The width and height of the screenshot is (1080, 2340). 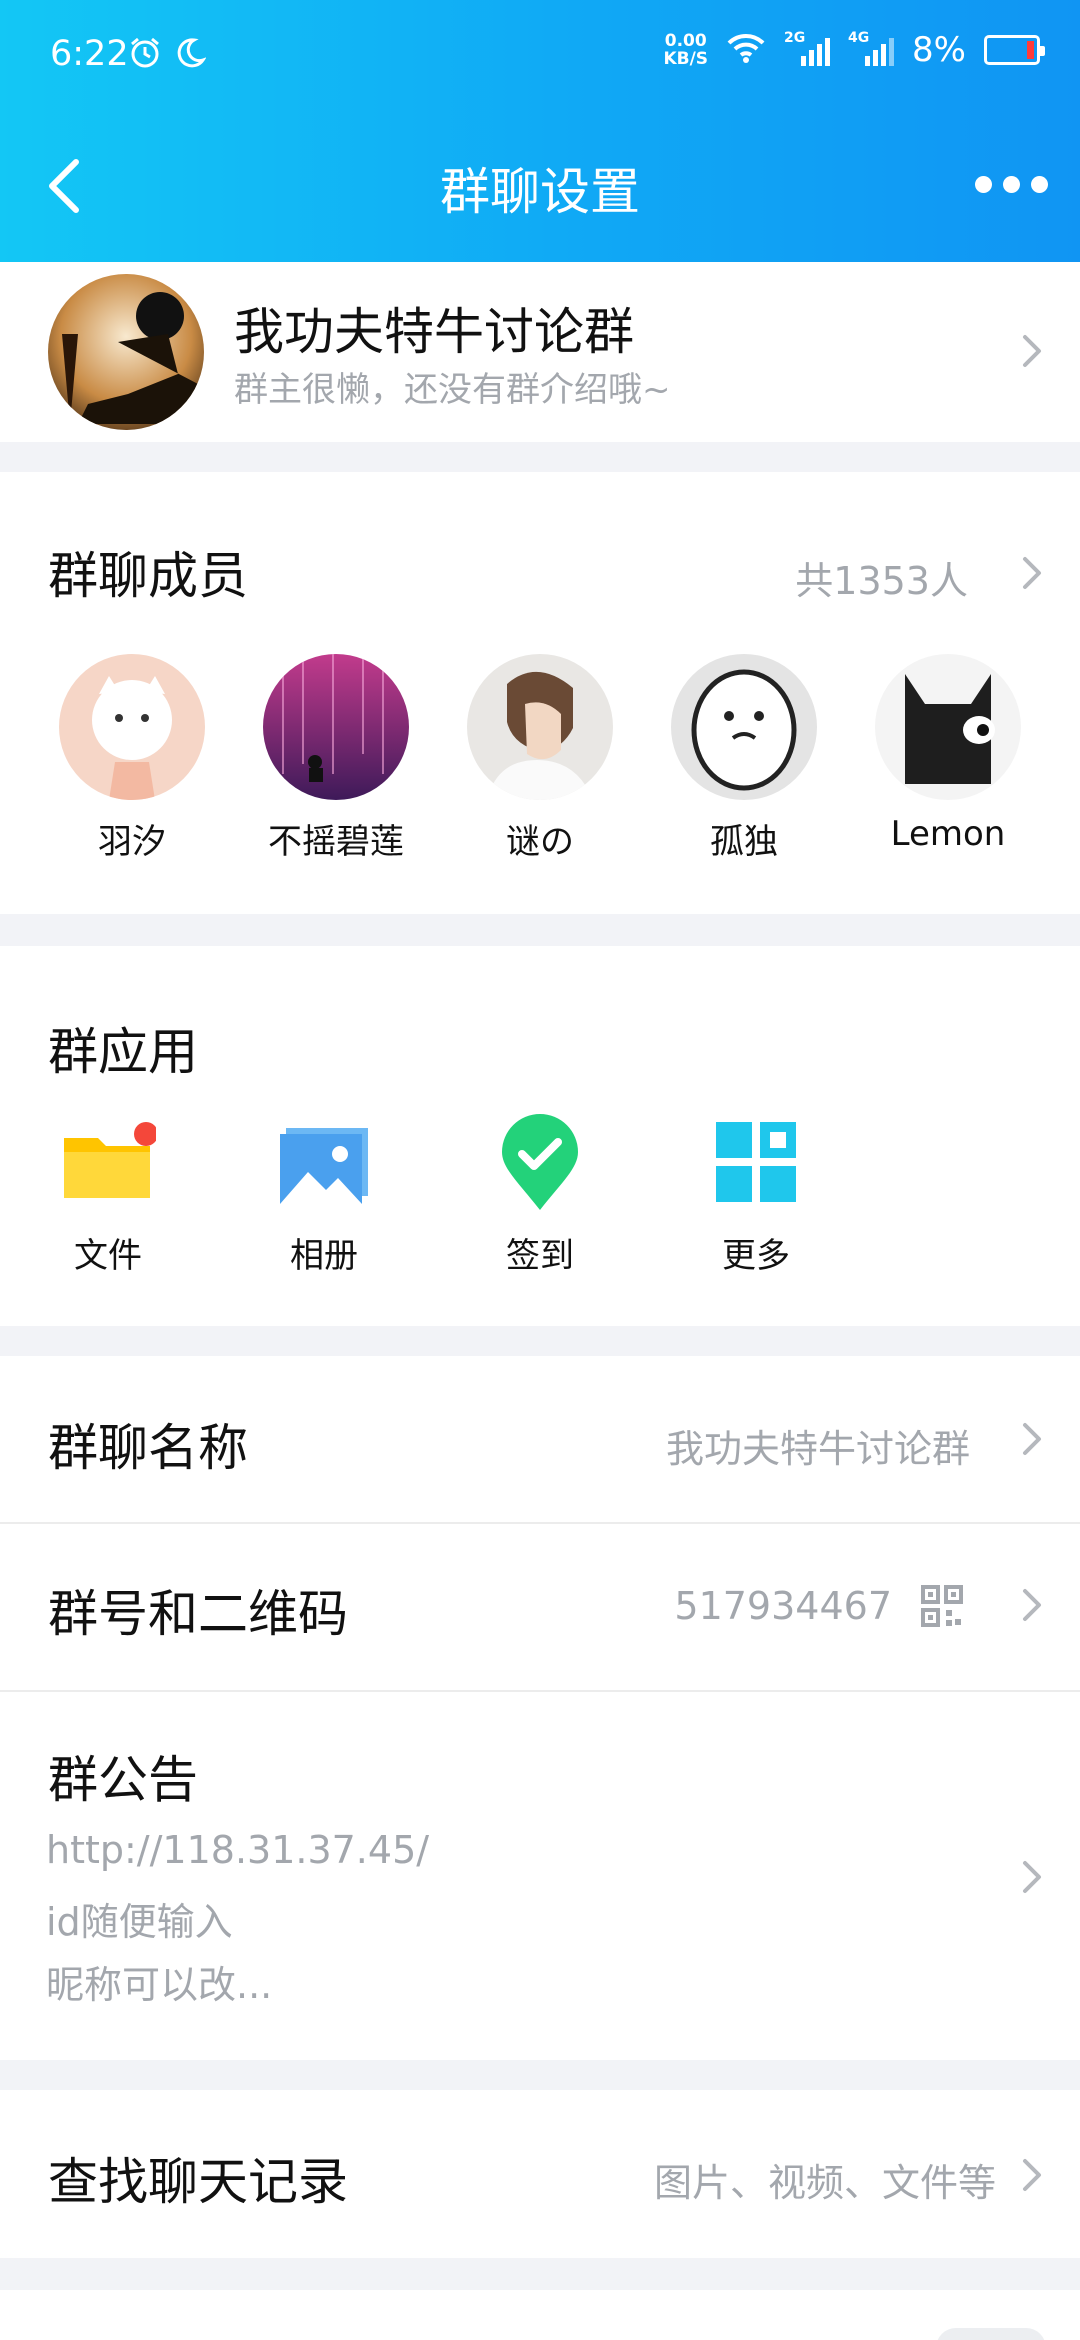 What do you see at coordinates (540, 842) in the screenshot?
I see `member-name: 谜の` at bounding box center [540, 842].